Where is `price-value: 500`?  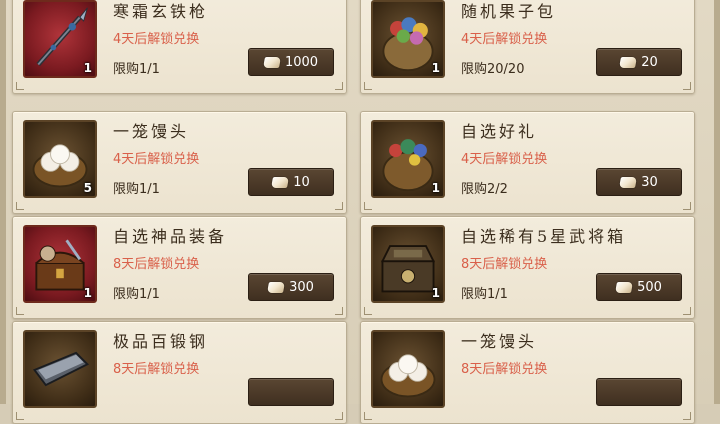
price-value: 500 is located at coordinates (649, 287).